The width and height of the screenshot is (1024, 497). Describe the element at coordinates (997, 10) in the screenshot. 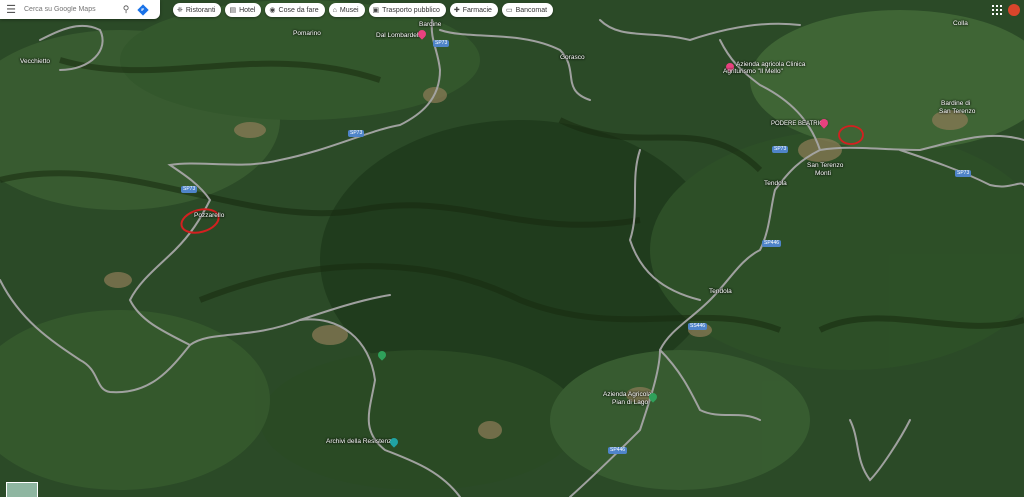

I see `apps-grid-icon` at that location.